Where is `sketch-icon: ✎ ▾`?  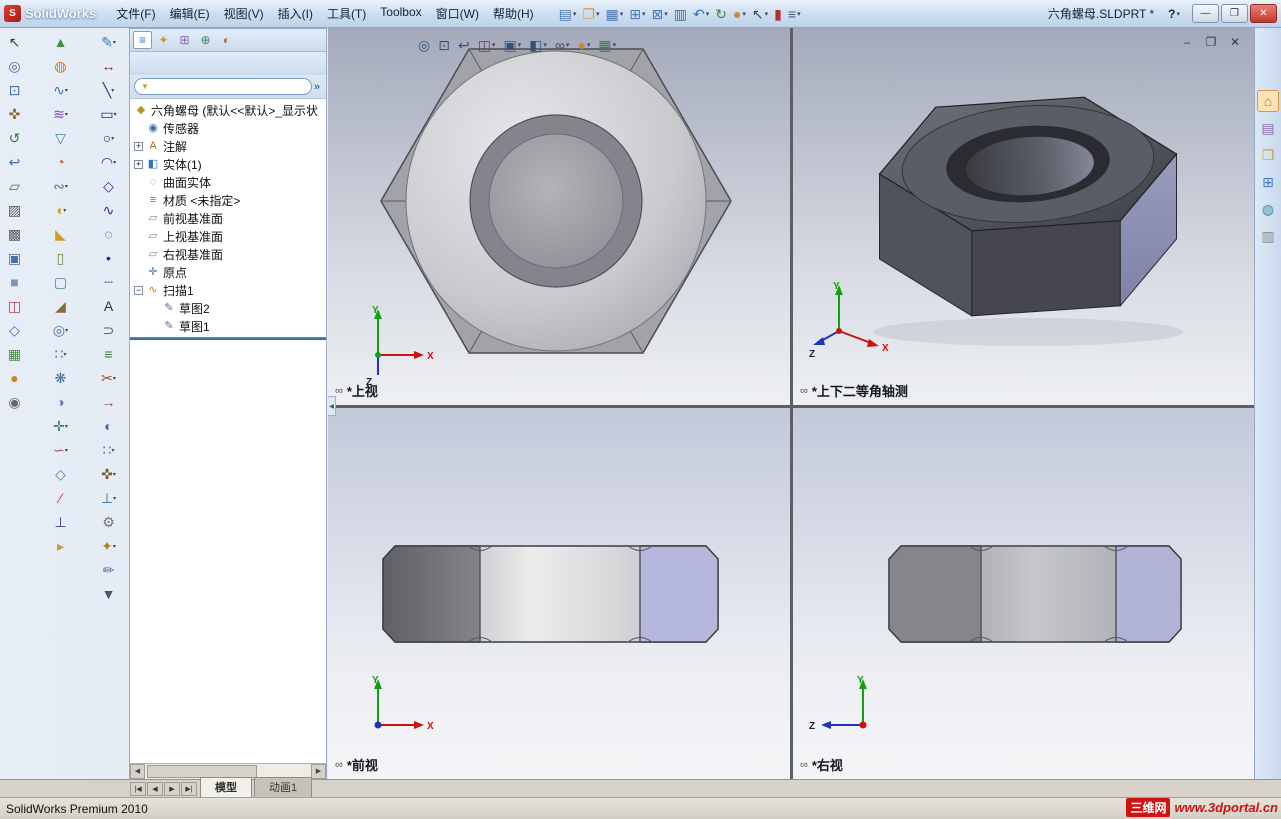 sketch-icon: ✎ ▾ is located at coordinates (108, 42).